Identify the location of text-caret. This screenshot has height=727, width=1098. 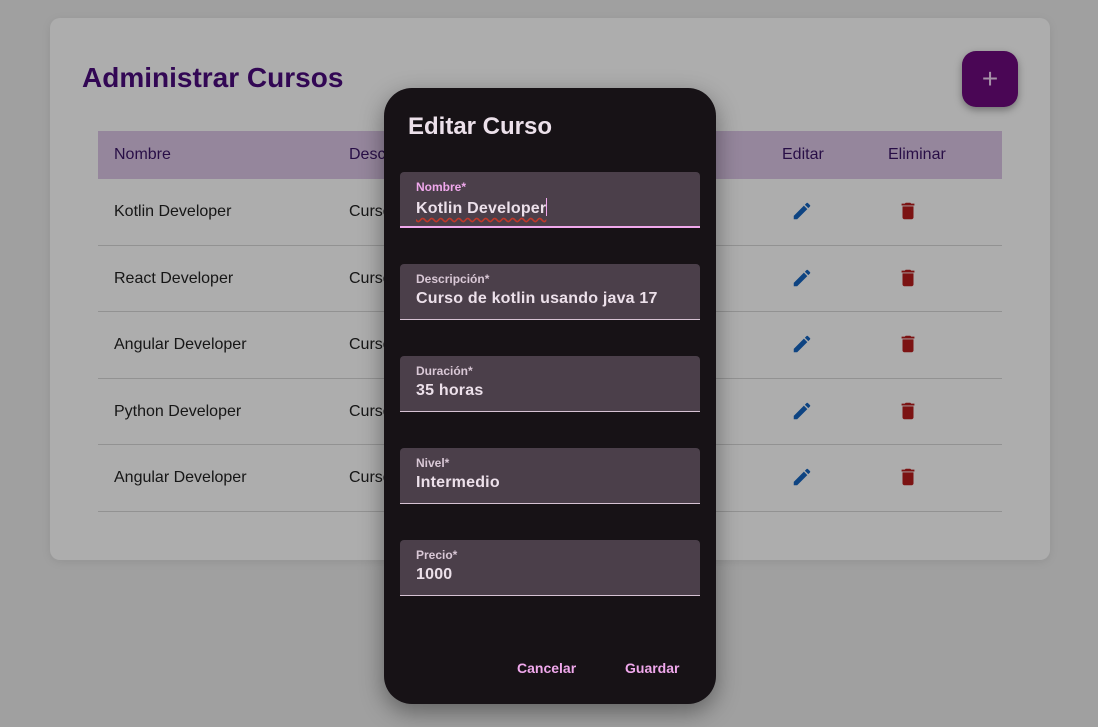
(547, 207).